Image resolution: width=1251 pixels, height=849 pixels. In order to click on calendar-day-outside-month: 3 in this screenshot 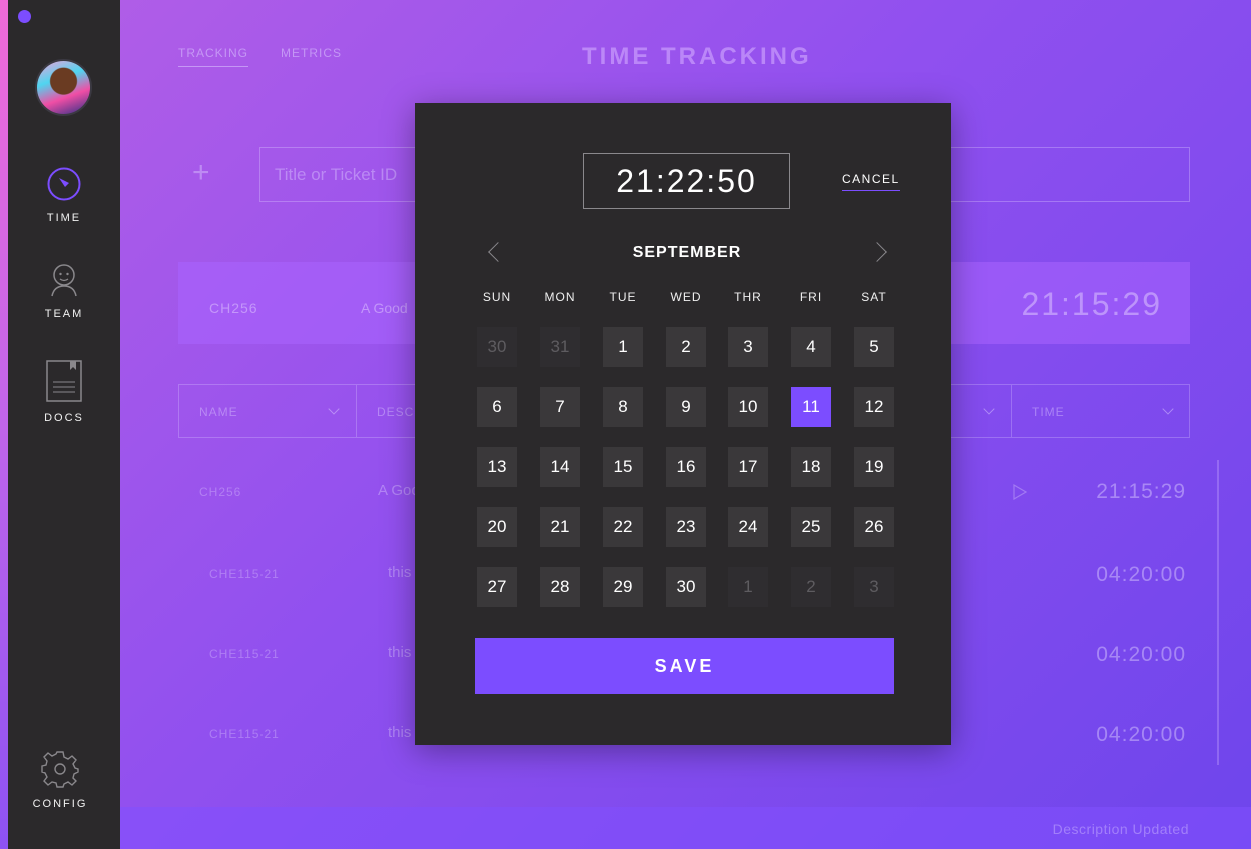, I will do `click(874, 587)`.